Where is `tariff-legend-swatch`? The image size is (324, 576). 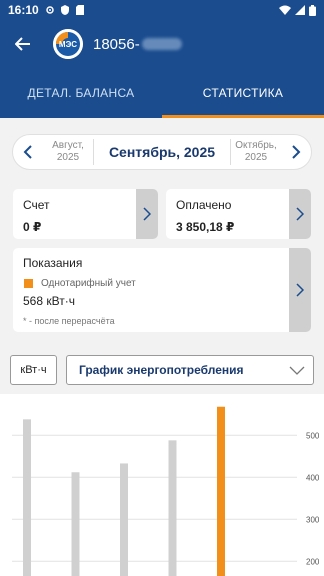
tariff-legend-swatch is located at coordinates (28, 283).